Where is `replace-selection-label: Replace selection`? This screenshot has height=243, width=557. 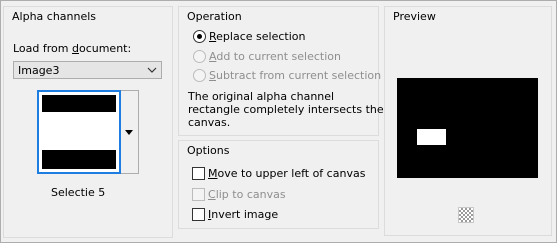
replace-selection-label: Replace selection is located at coordinates (257, 36).